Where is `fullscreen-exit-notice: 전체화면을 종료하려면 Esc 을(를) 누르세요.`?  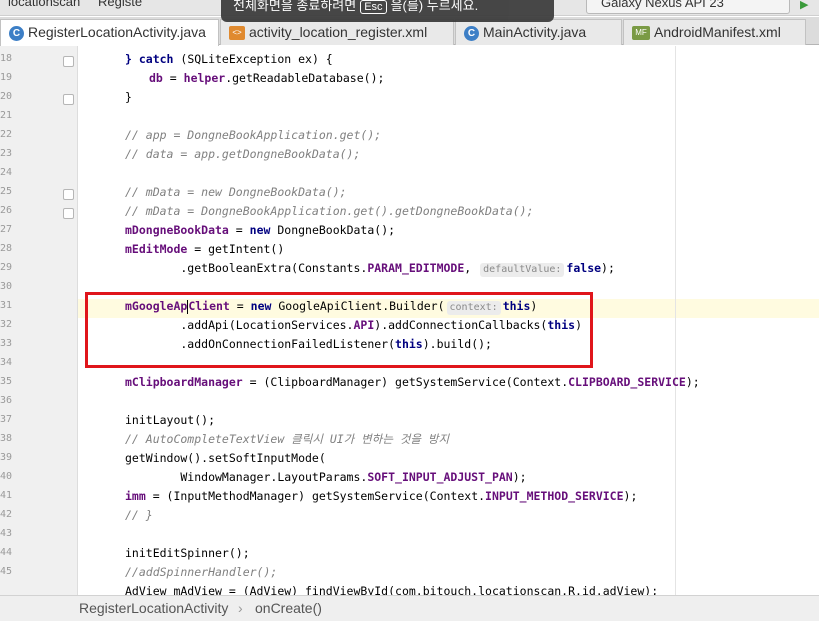
fullscreen-exit-notice: 전체화면을 종료하려면 Esc 을(를) 누르세요. is located at coordinates (387, 11).